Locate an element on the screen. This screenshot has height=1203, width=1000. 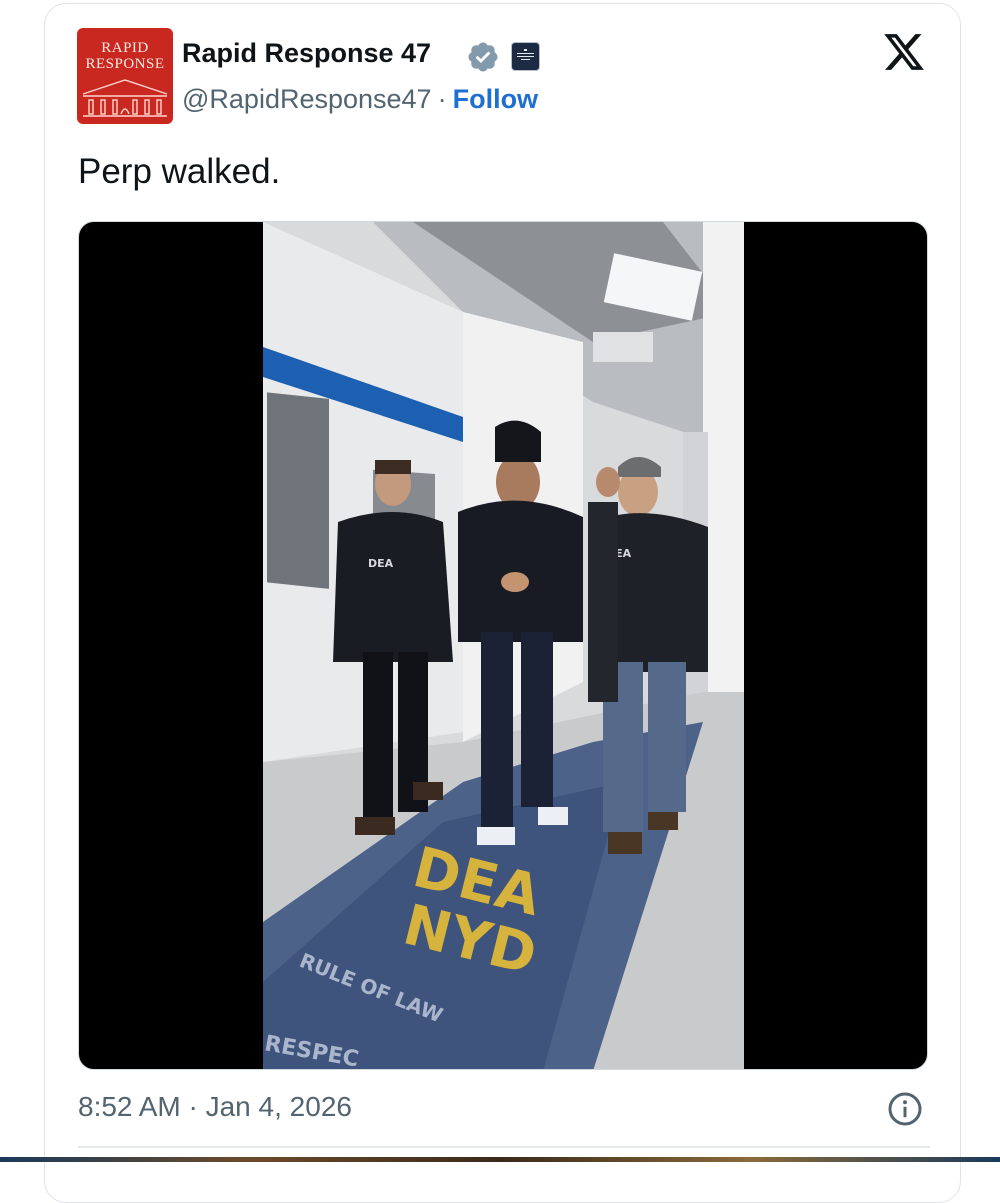
handle-row: @RapidResponse47 · Follow is located at coordinates (360, 99).